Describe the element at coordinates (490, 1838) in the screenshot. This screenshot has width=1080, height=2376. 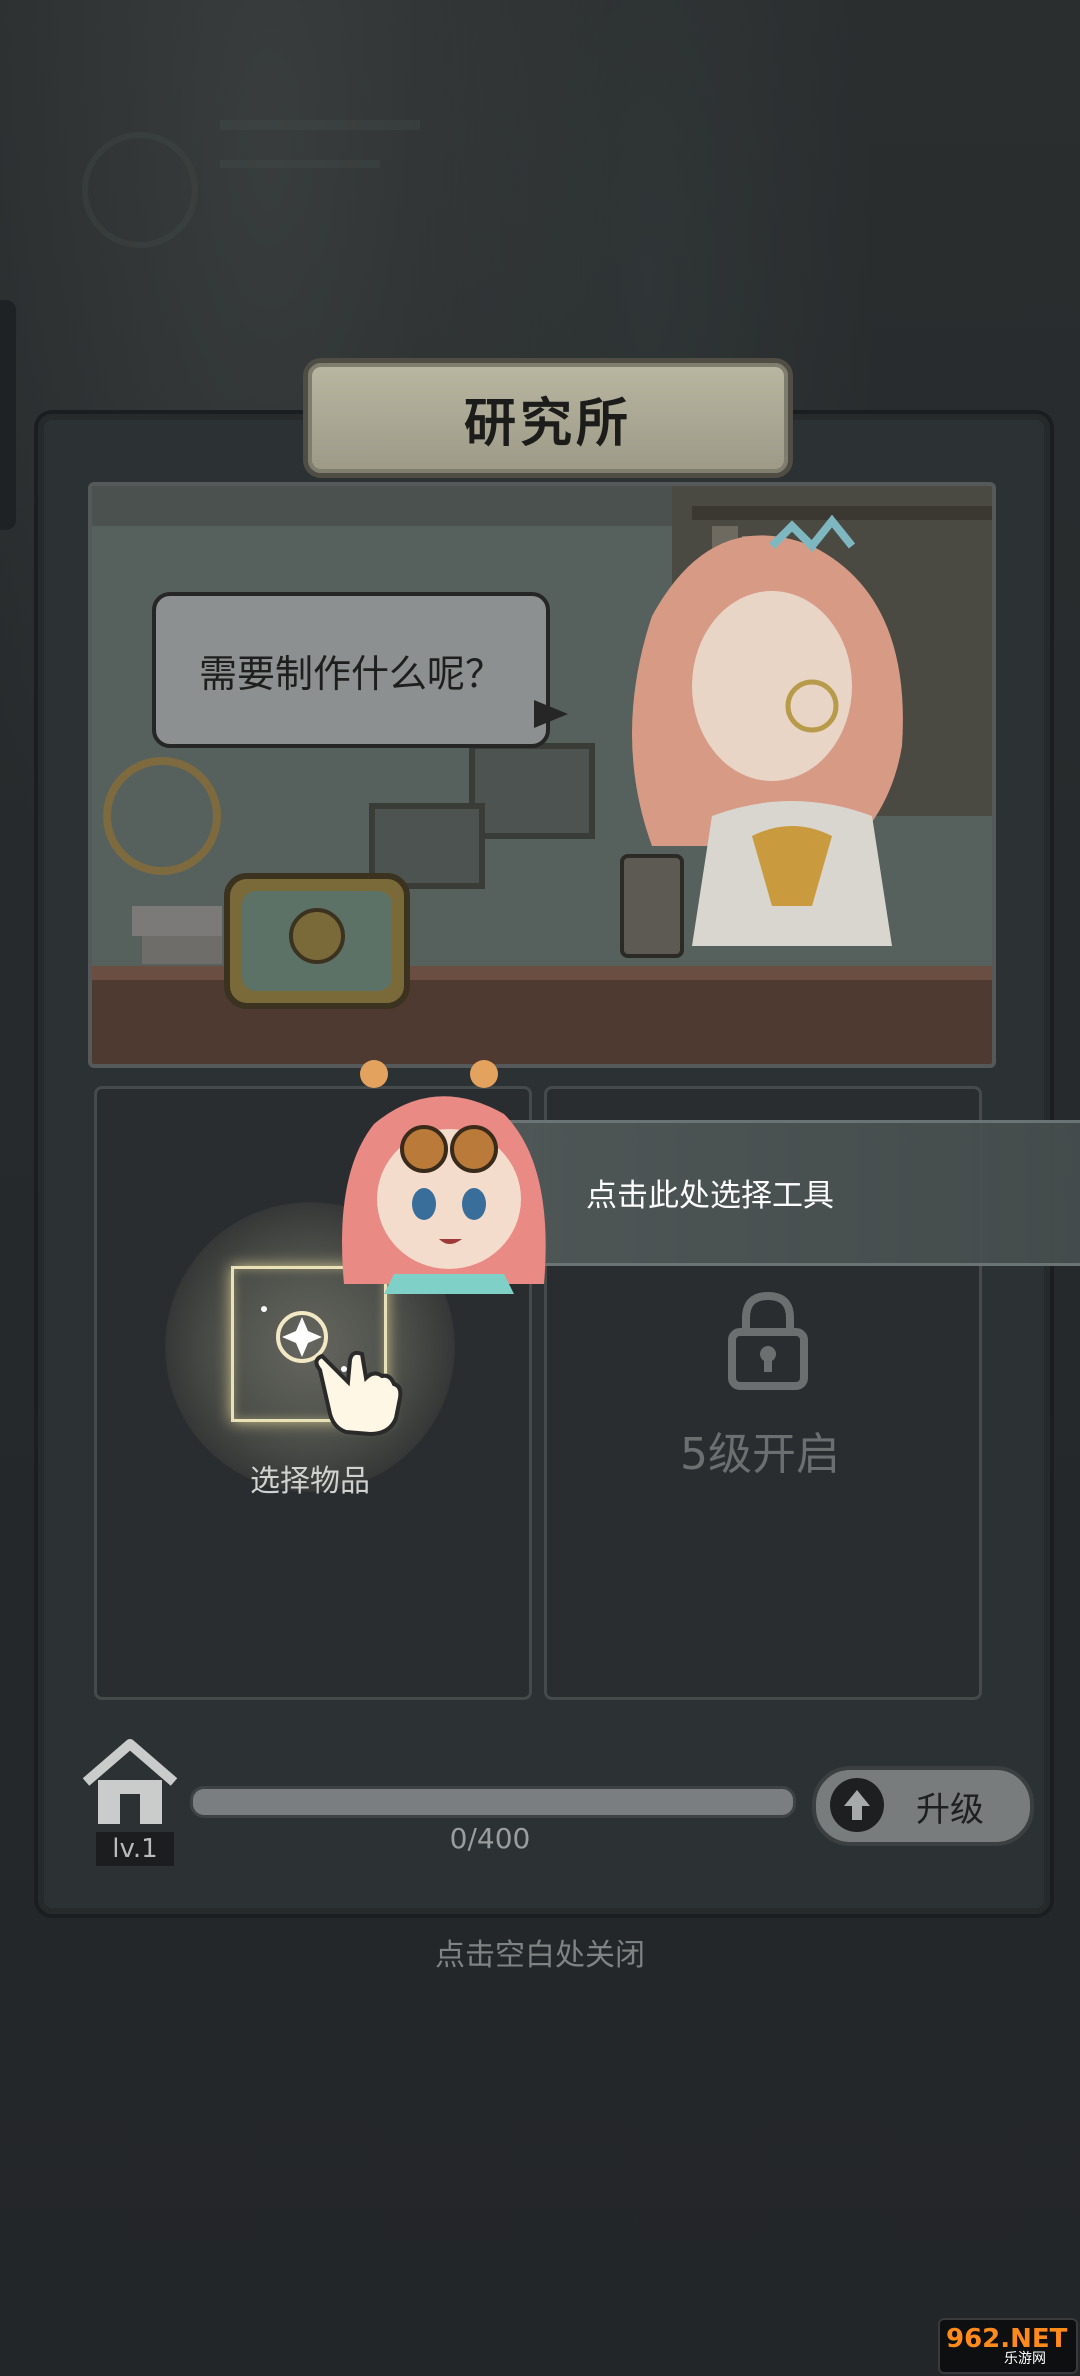
I see `xp-progress-text: 0/400` at that location.